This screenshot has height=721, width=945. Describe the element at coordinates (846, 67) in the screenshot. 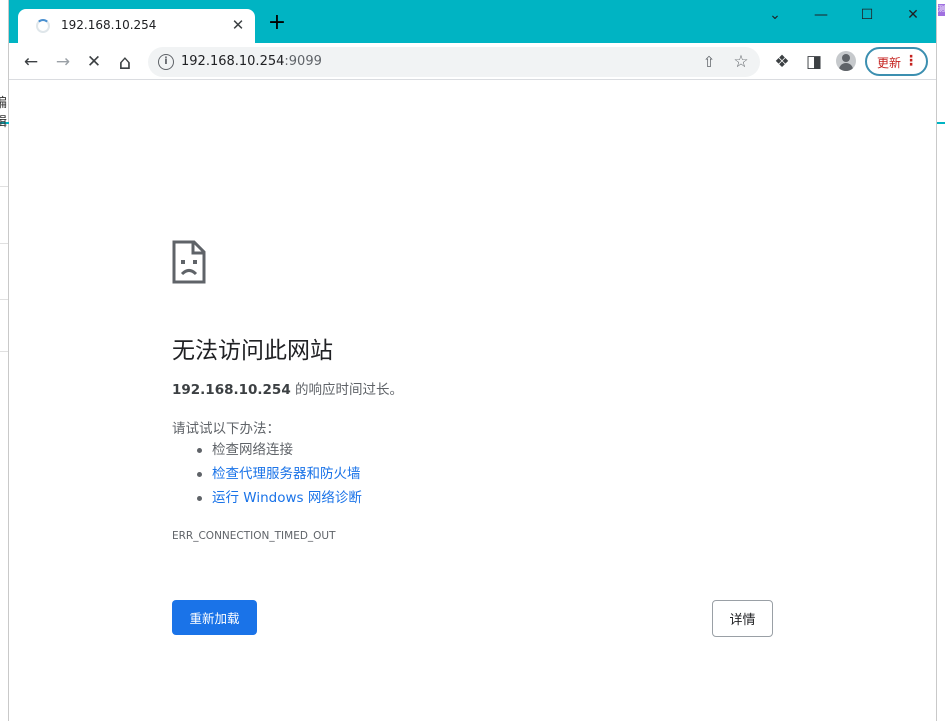

I see `avatar-body` at that location.